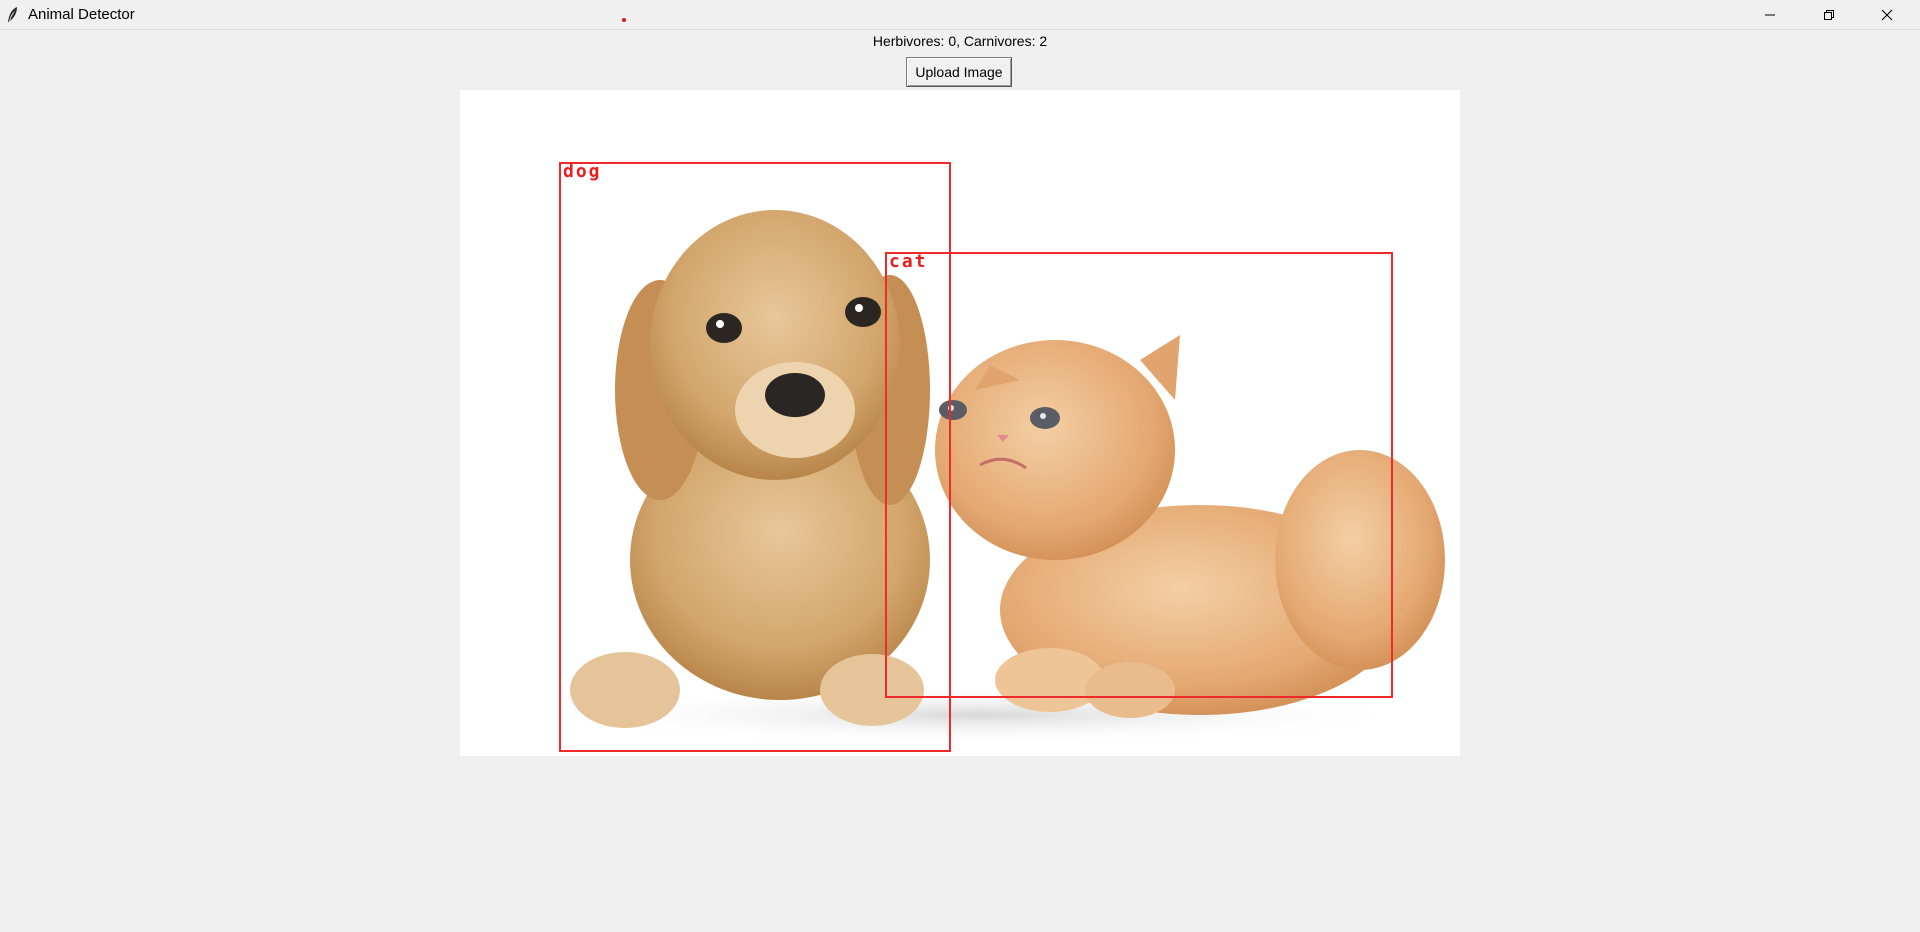  What do you see at coordinates (959, 72) in the screenshot?
I see `upload-image-button: Upload Image` at bounding box center [959, 72].